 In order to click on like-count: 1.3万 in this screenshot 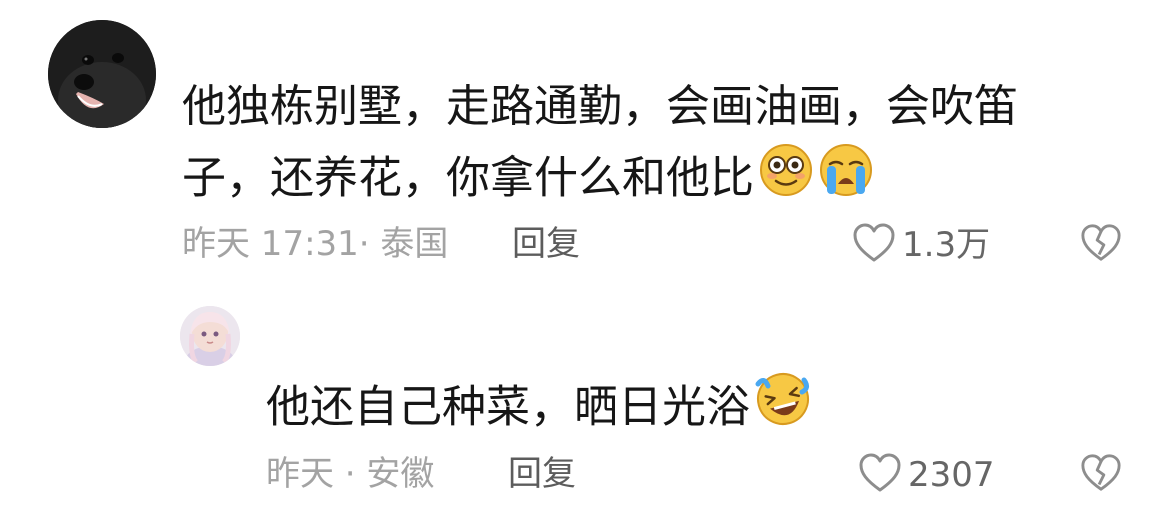, I will do `click(946, 245)`.